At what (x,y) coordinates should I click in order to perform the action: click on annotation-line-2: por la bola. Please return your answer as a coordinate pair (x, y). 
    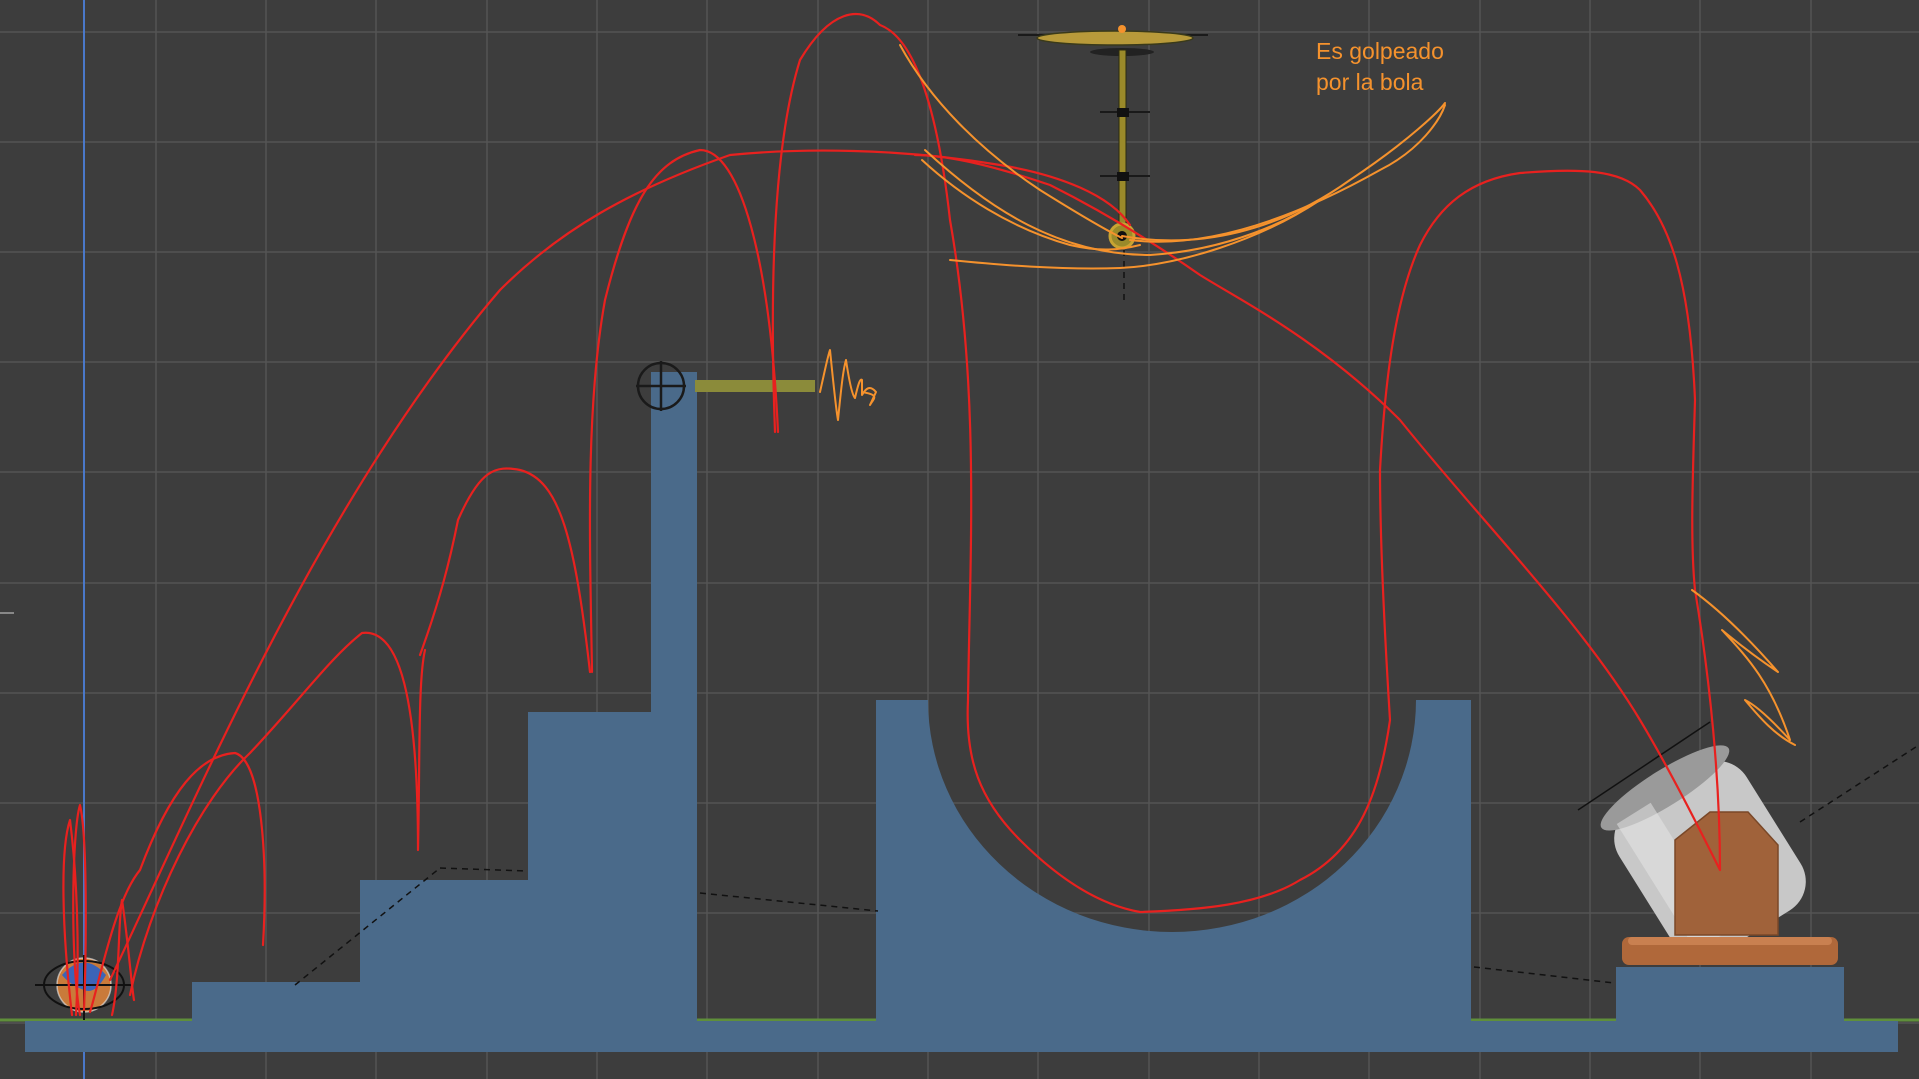
    Looking at the image, I should click on (1370, 82).